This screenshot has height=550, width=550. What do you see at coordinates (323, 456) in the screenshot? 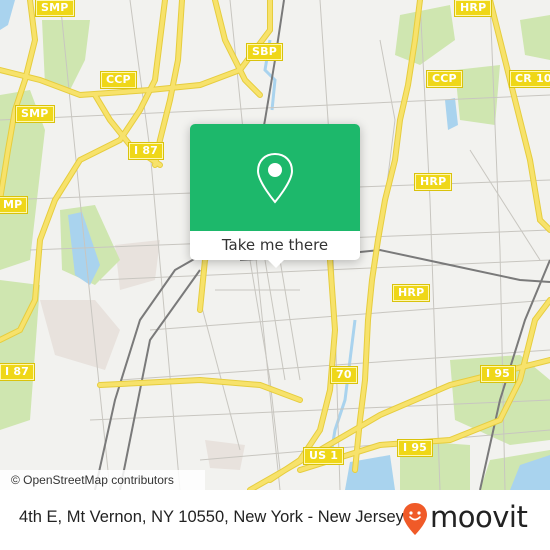
I see `route-shield-us1: US 1` at bounding box center [323, 456].